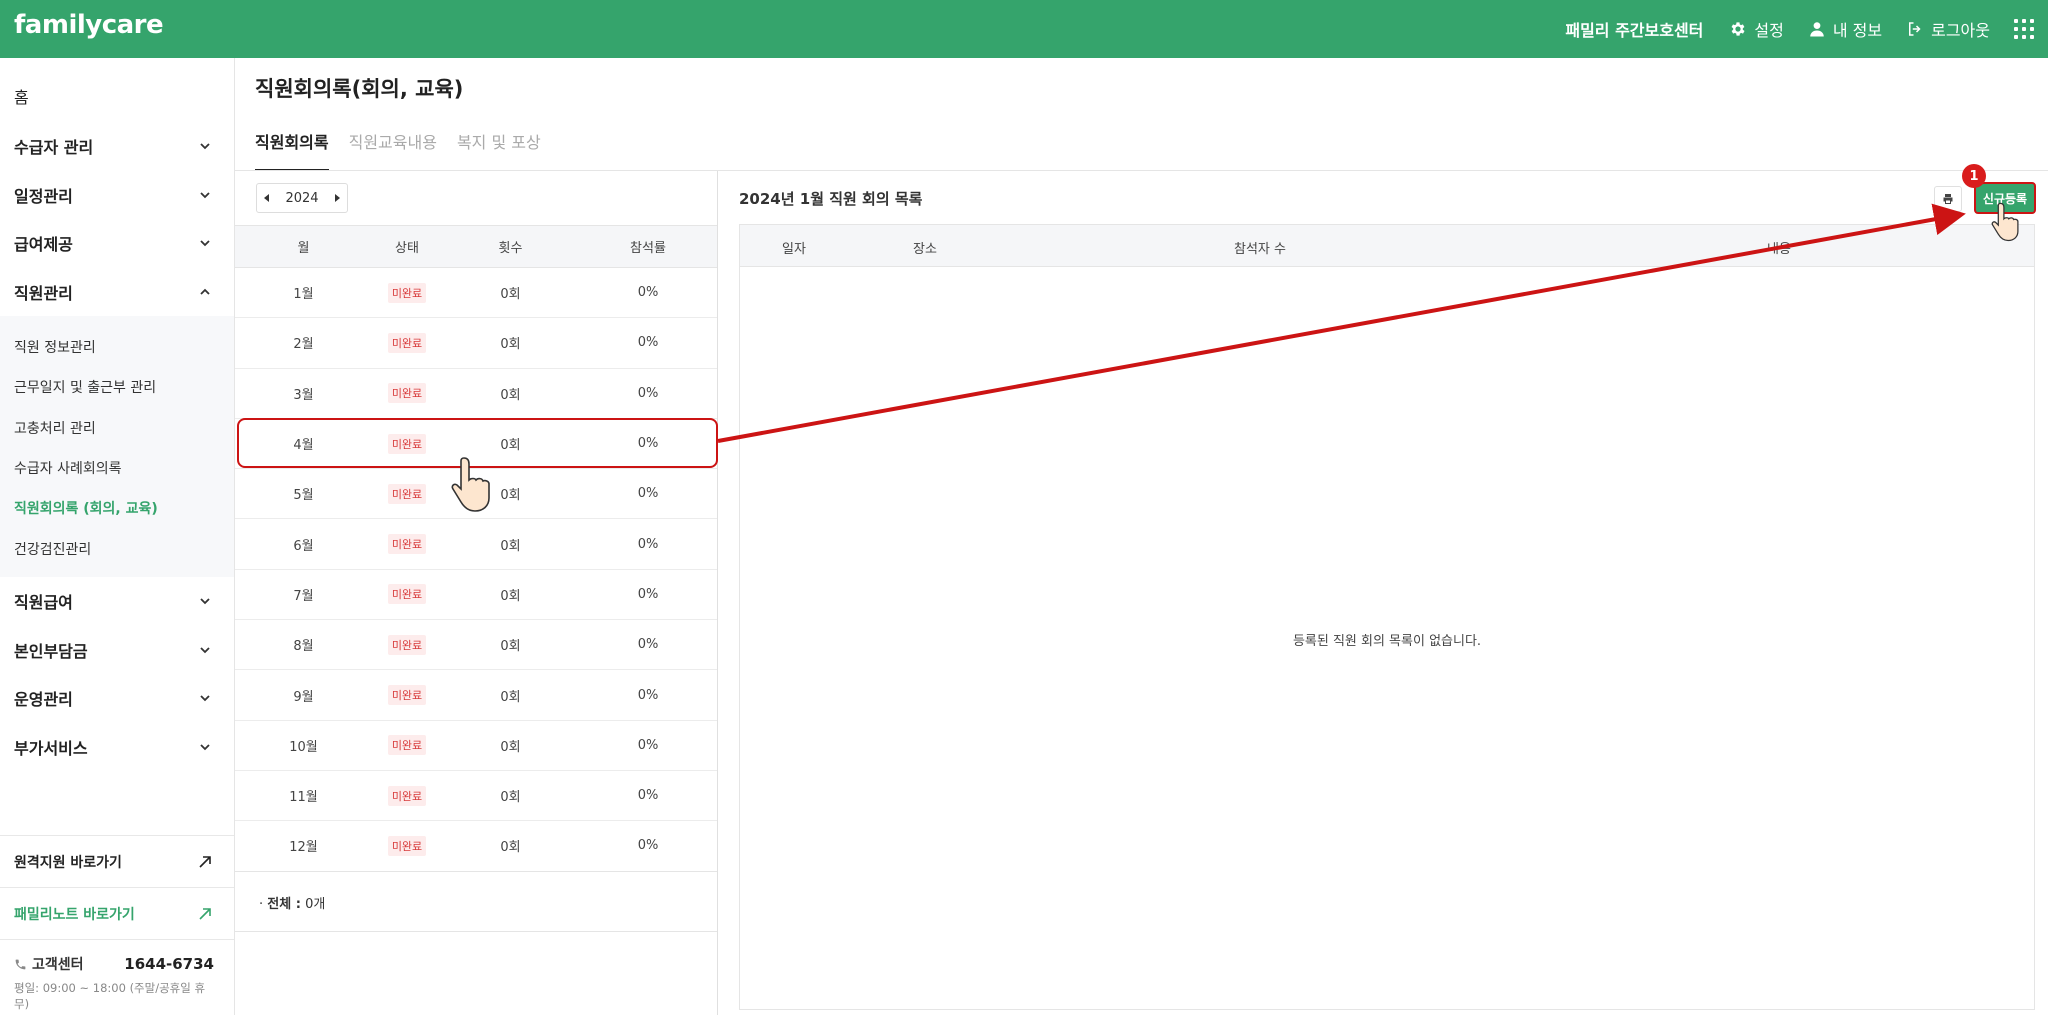 This screenshot has height=1015, width=2048. Describe the element at coordinates (205, 746) in the screenshot. I see `chevron-down-icon` at that location.